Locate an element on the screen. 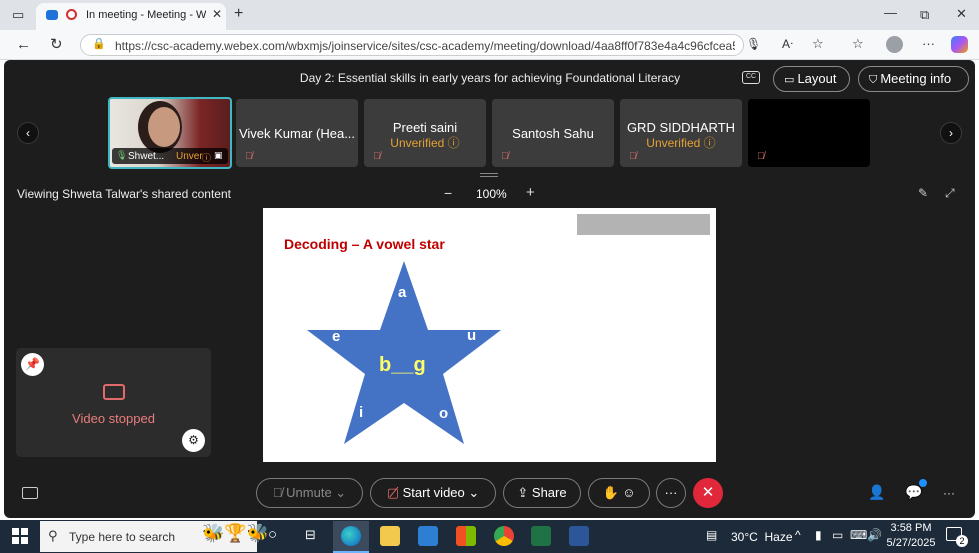 The height and width of the screenshot is (553, 979). layout-icon: ▭ is located at coordinates (791, 80).